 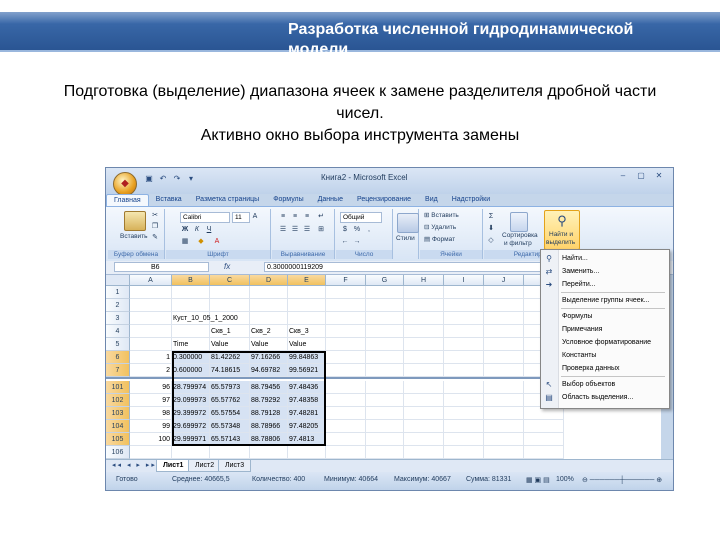 What do you see at coordinates (307, 452) in the screenshot?
I see `cell-e106` at bounding box center [307, 452].